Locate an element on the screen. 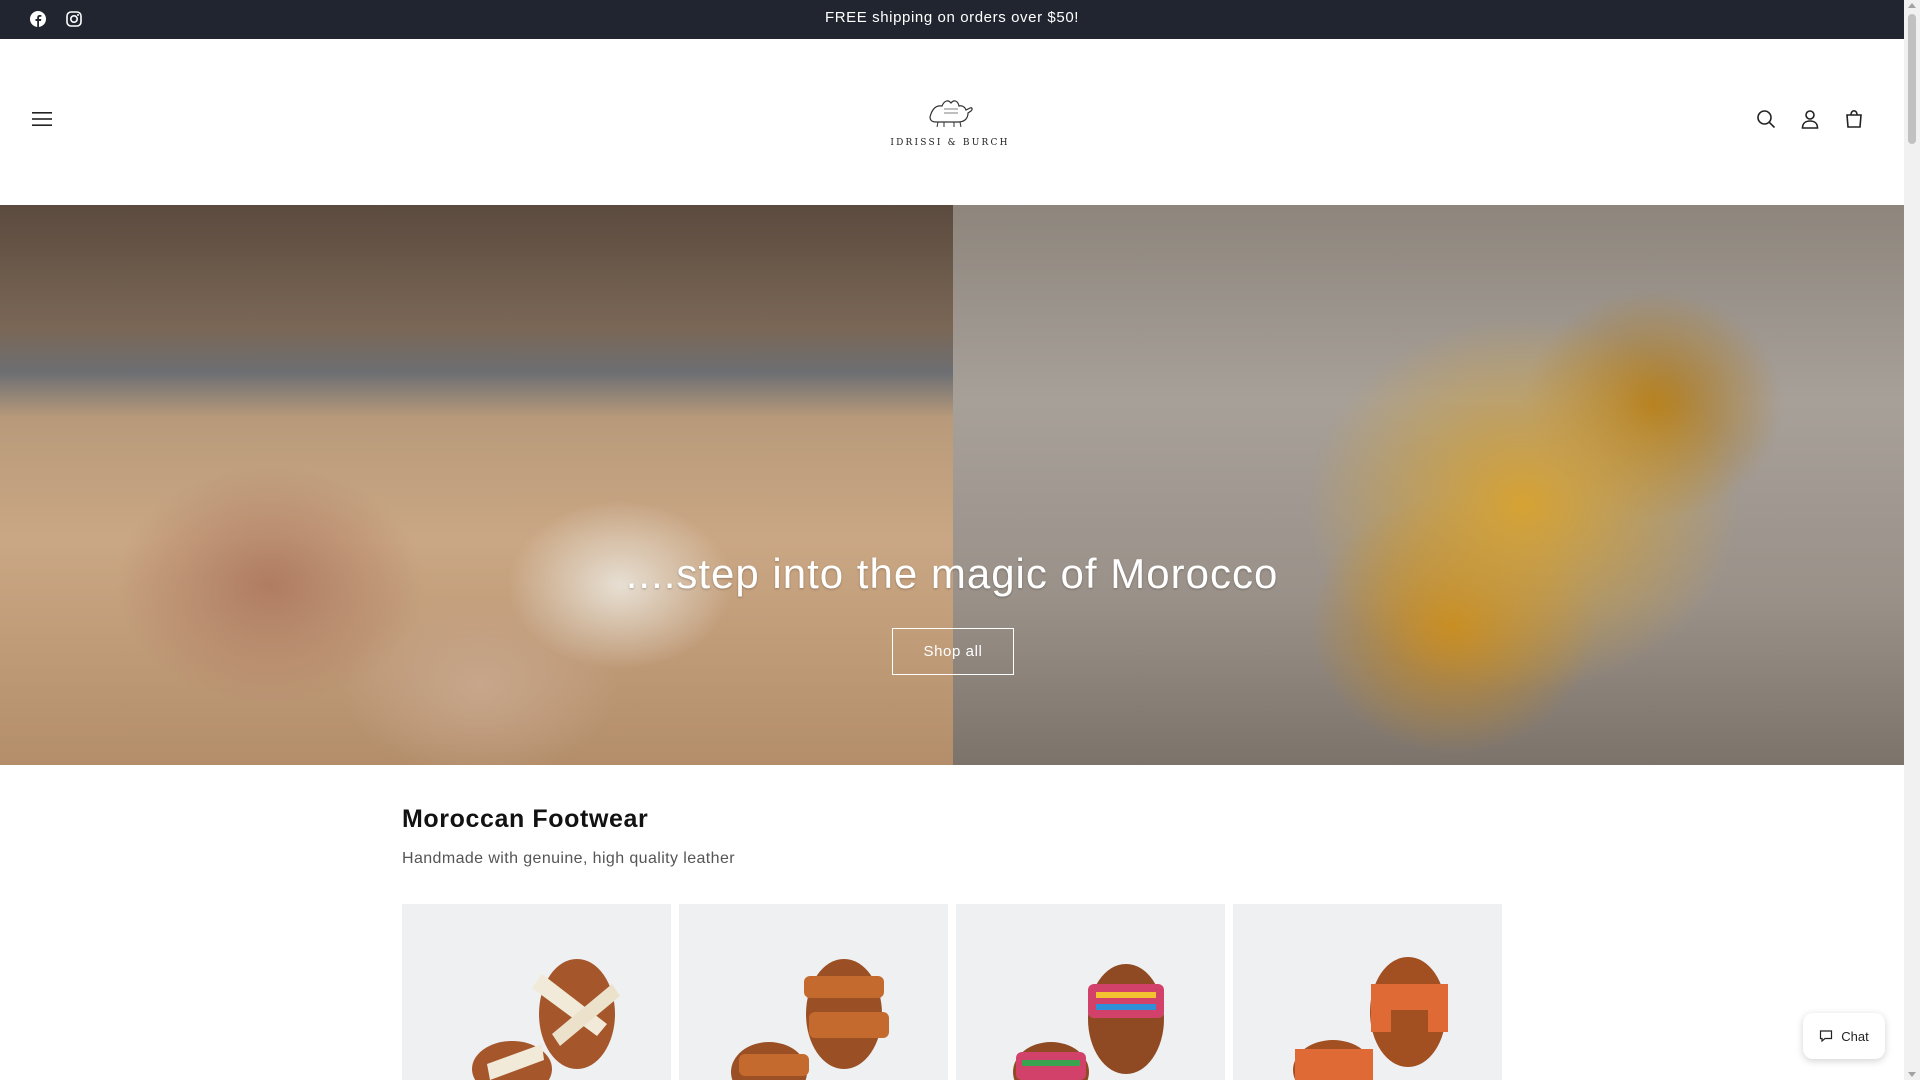 The width and height of the screenshot is (1920, 1080). site-logo: IDRISSI & BURCH is located at coordinates (950, 124).